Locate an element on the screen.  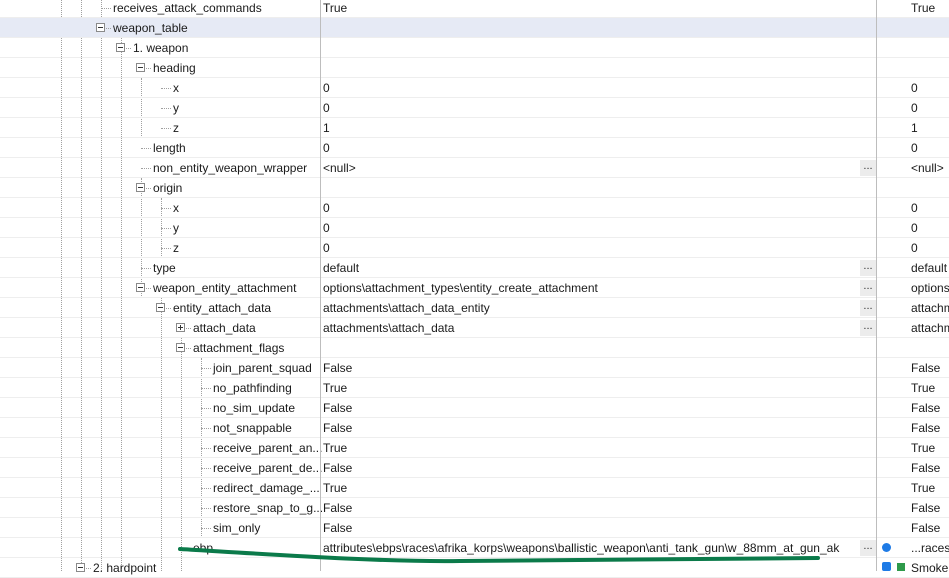
property-value-compare: default is located at coordinates (929, 268).